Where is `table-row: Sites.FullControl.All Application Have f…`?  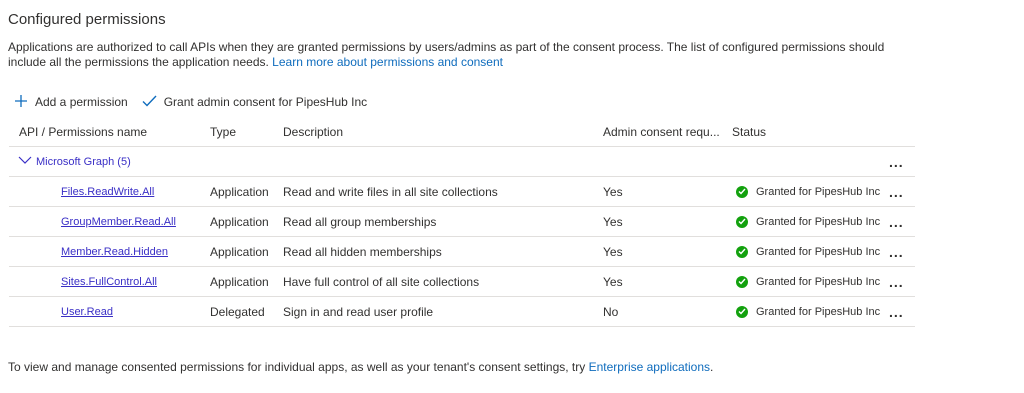
table-row: Sites.FullControl.All Application Have f… is located at coordinates (462, 282).